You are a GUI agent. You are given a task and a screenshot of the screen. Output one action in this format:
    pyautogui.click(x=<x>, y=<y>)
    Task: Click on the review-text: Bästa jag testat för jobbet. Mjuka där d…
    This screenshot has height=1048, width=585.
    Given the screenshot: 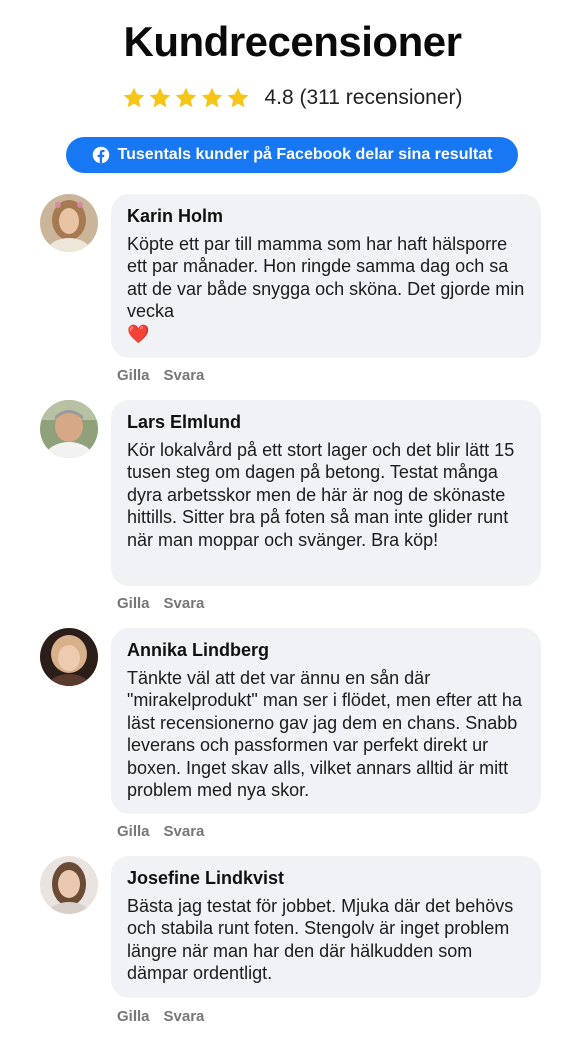 What is the action you would take?
    pyautogui.click(x=320, y=940)
    